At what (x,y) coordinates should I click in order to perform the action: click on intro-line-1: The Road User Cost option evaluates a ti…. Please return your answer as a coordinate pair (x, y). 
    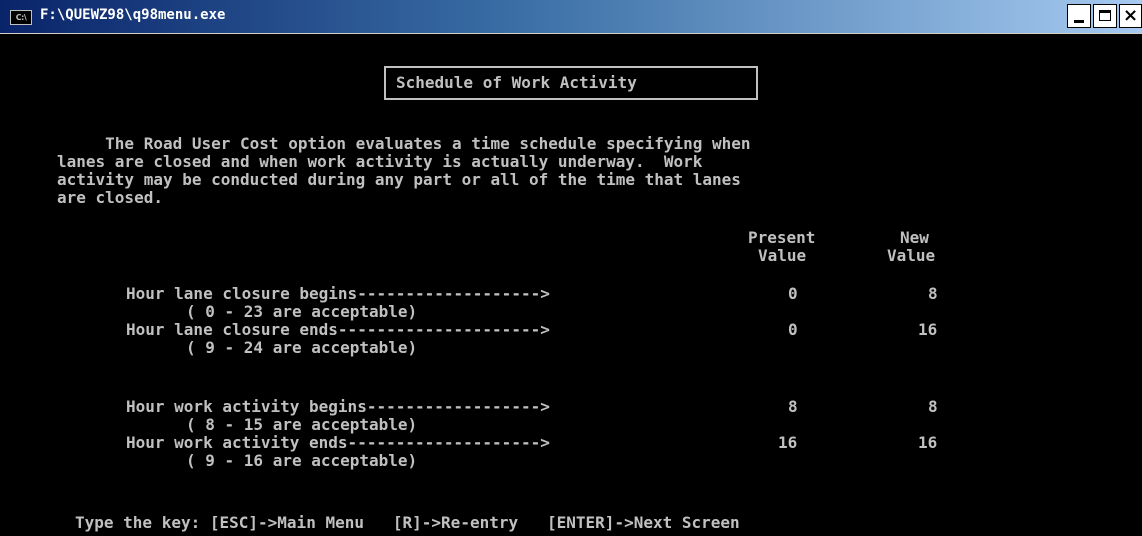
    Looking at the image, I should click on (404, 143).